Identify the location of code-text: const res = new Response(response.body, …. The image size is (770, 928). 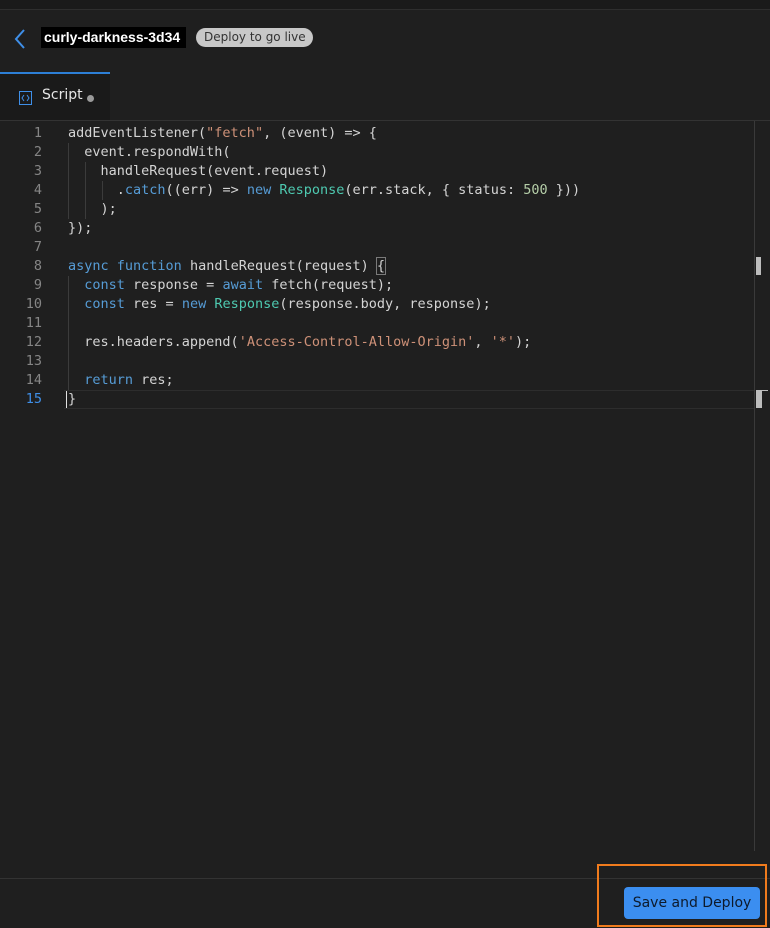
(279, 304).